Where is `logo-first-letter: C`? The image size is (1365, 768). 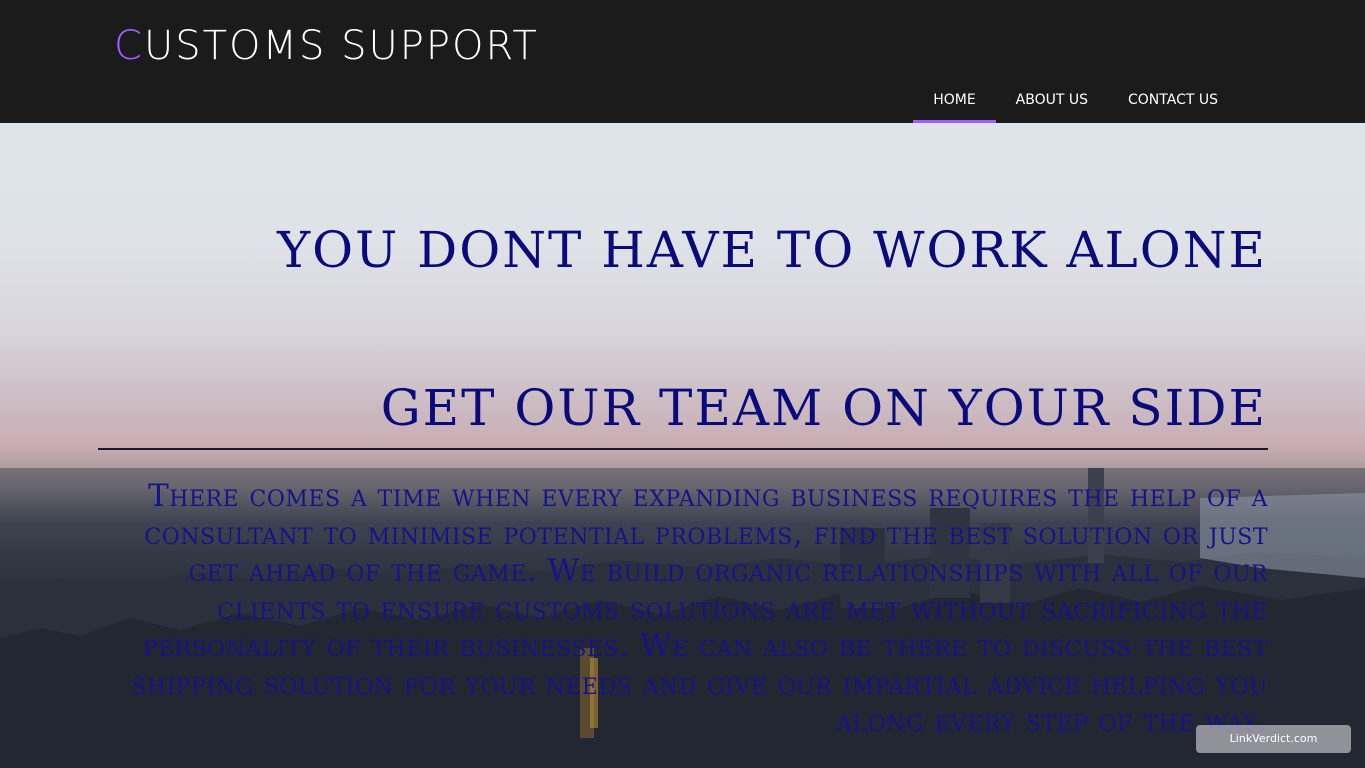
logo-first-letter: C is located at coordinates (129, 46).